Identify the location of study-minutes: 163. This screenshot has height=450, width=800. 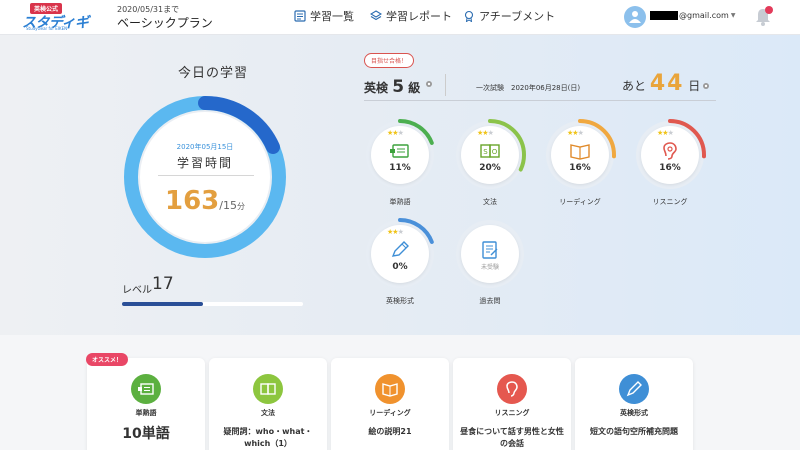
(192, 201).